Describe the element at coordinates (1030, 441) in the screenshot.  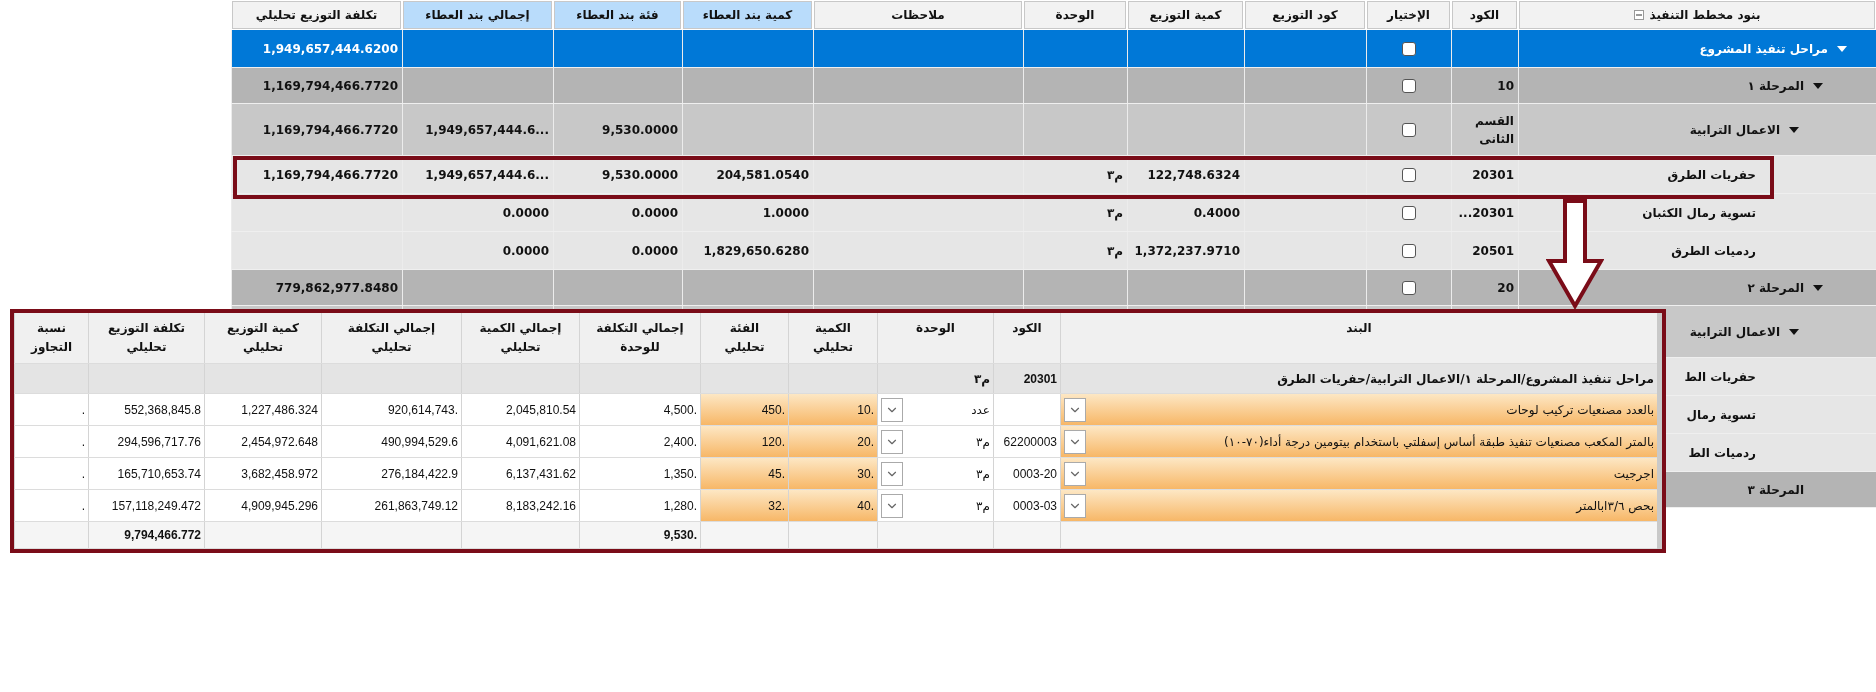
I see `table-cell: 62200003` at that location.